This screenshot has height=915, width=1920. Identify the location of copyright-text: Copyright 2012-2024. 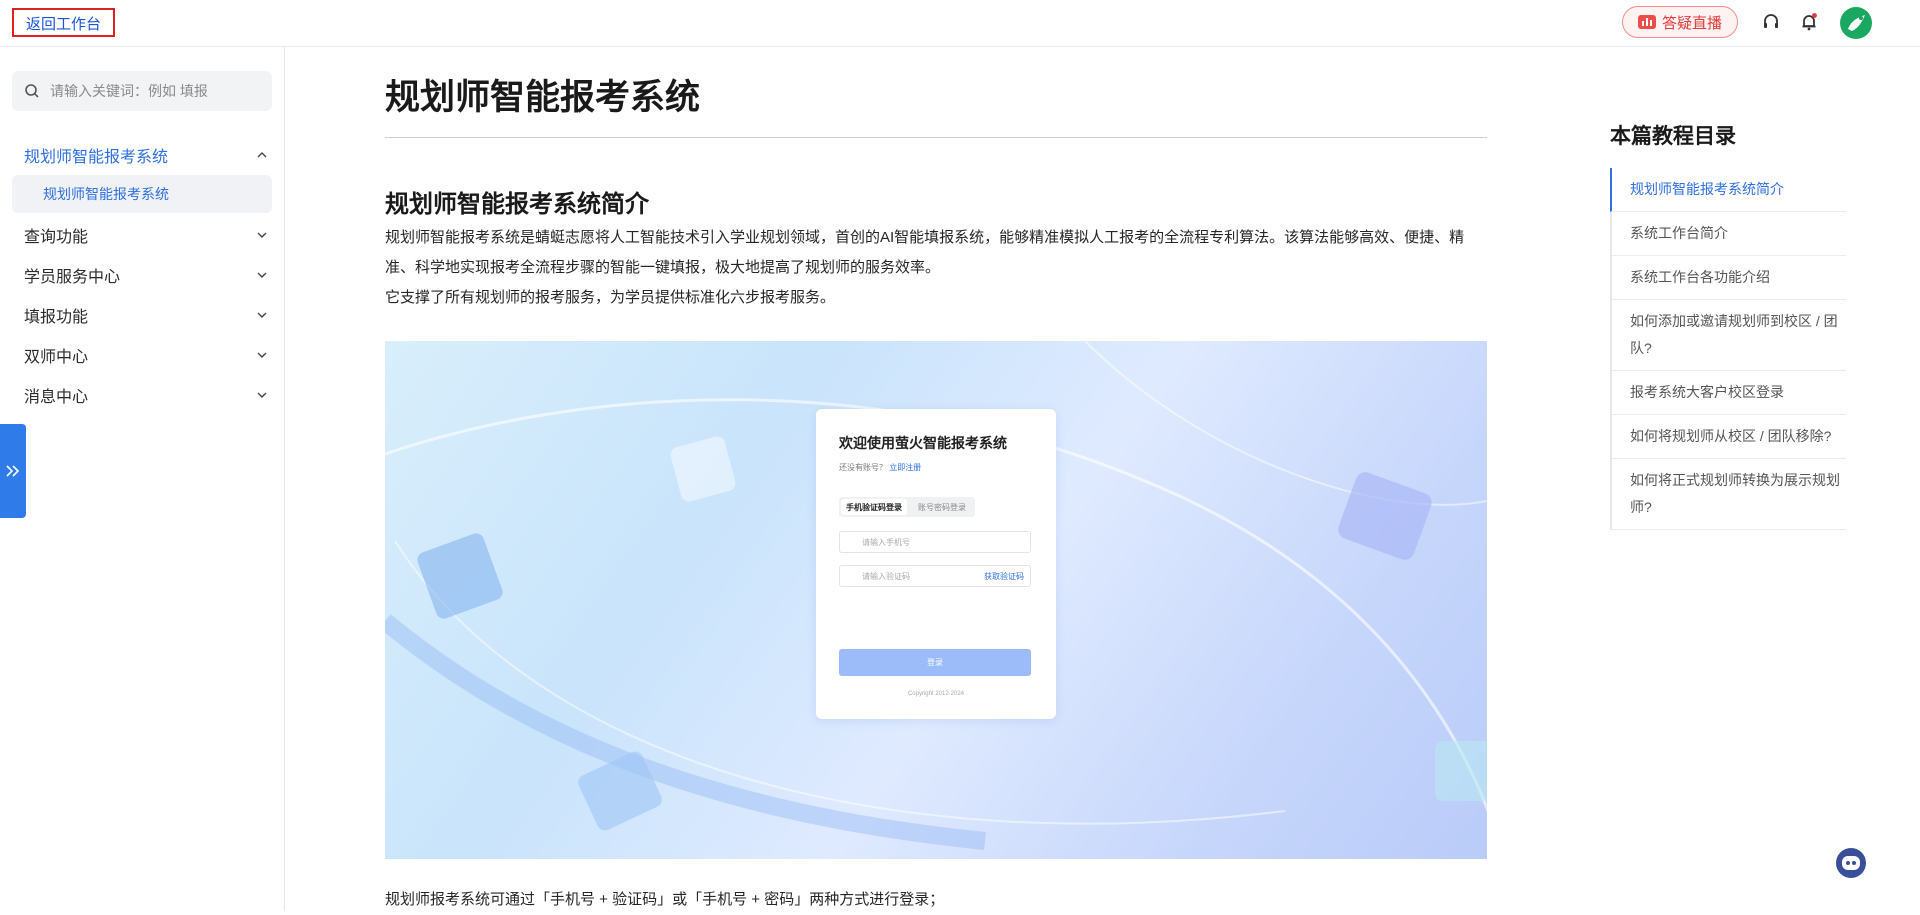
(936, 694).